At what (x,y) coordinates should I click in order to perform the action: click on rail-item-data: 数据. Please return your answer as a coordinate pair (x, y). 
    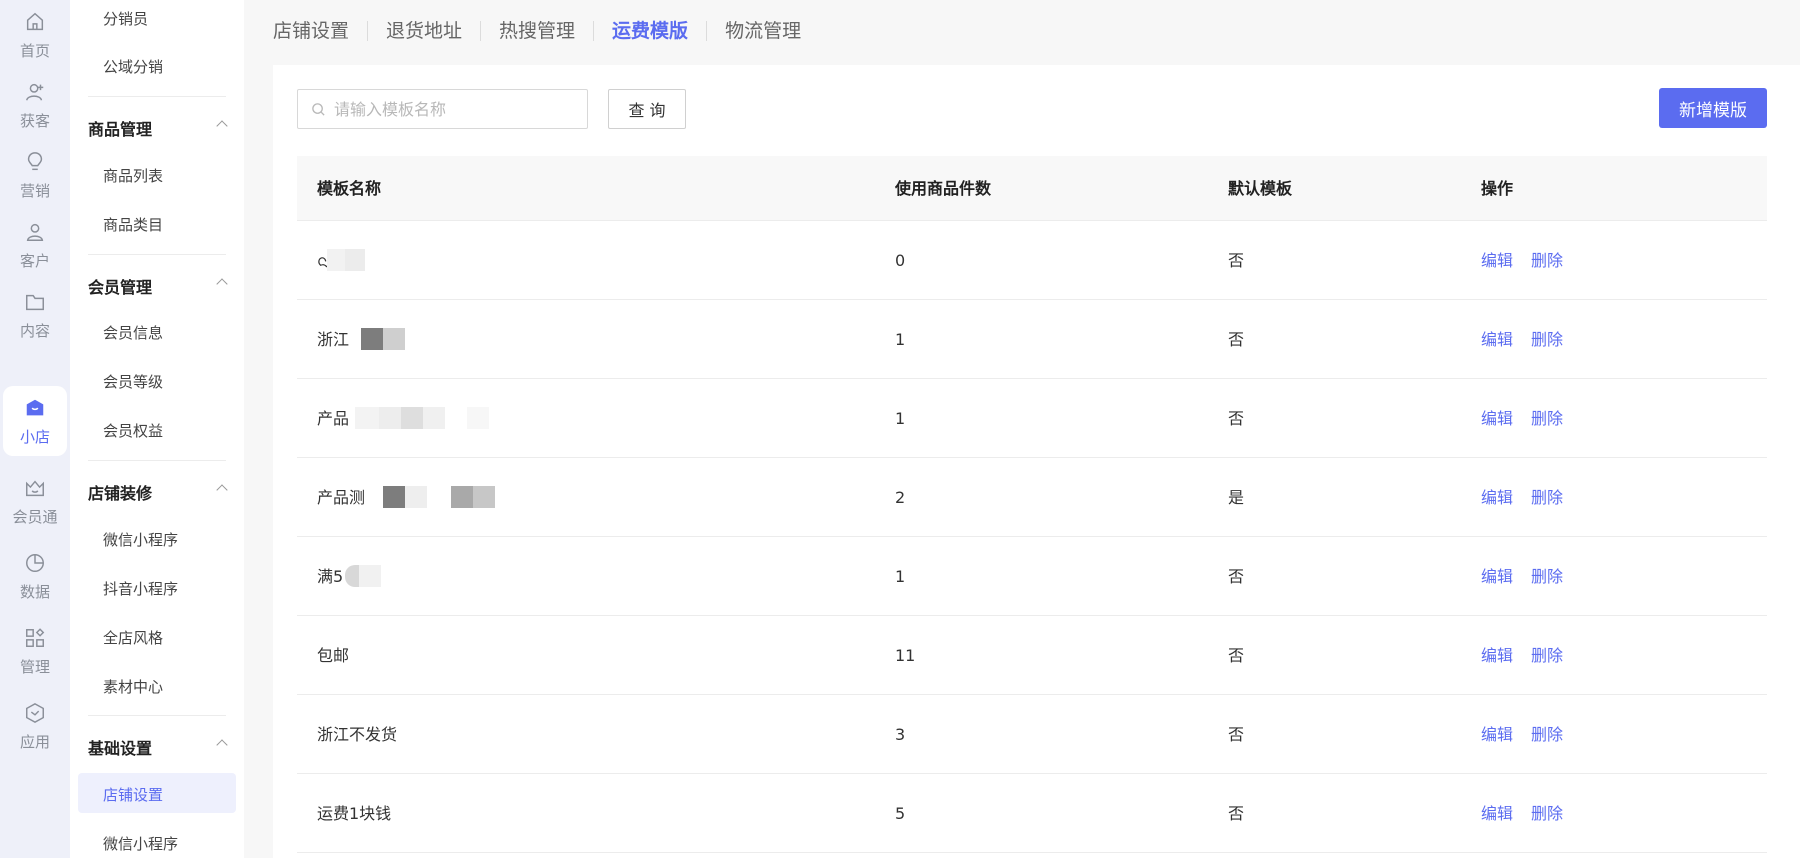
    Looking at the image, I should click on (35, 576).